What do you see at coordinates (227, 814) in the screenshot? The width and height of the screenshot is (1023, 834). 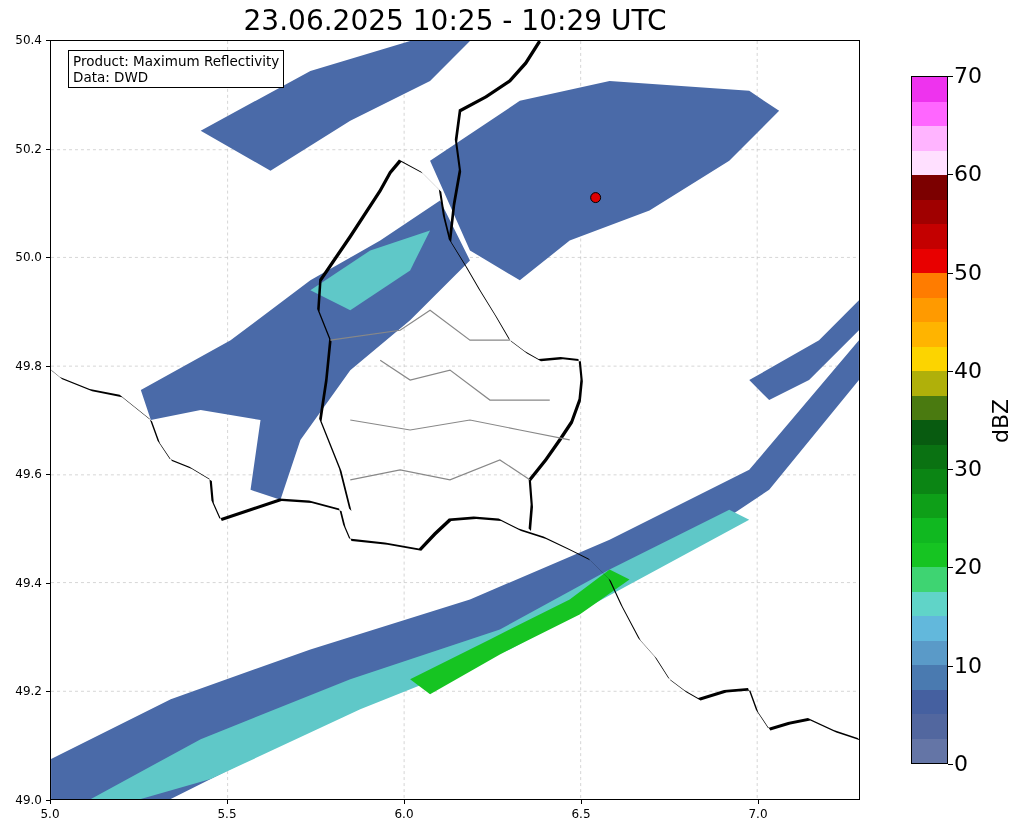 I see `x-tick-label: 5.5` at bounding box center [227, 814].